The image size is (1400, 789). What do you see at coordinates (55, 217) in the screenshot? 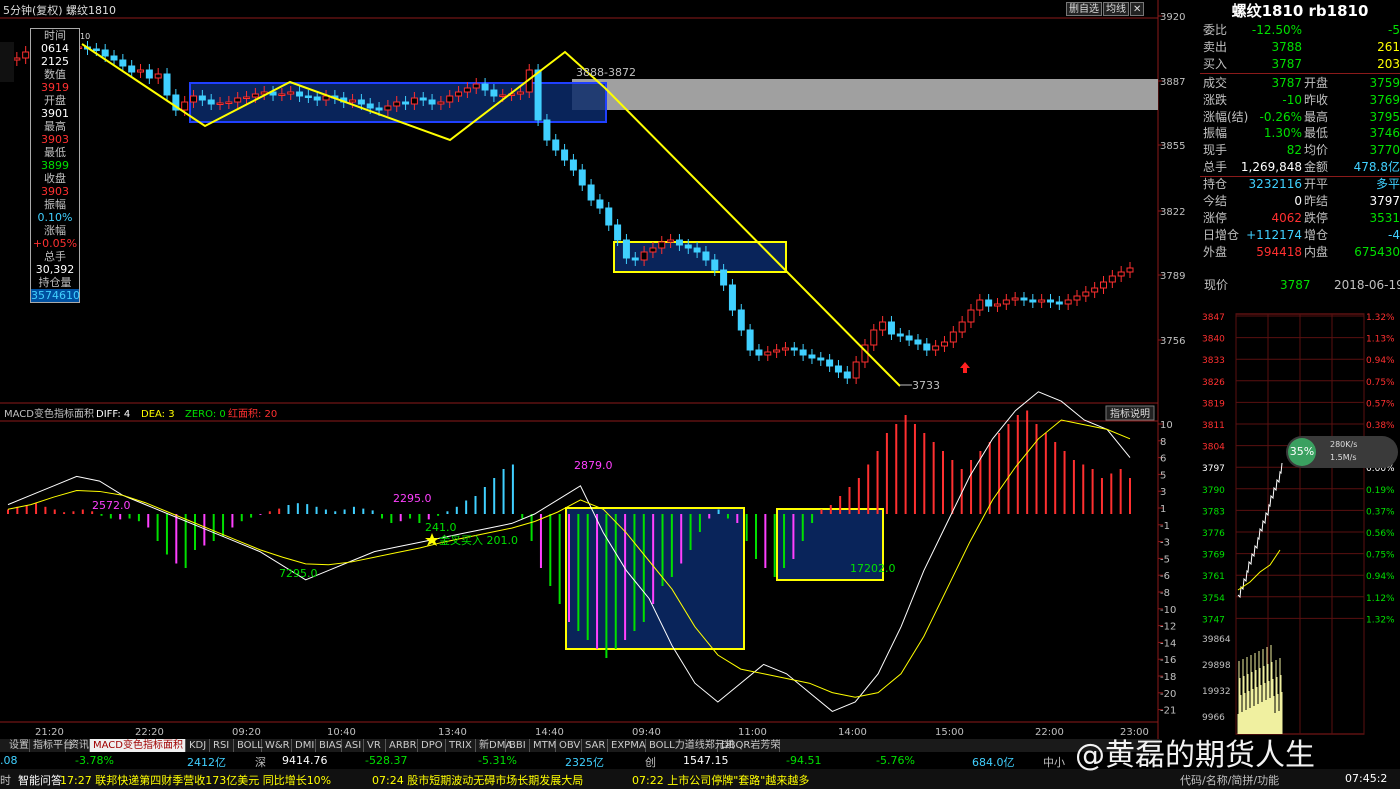
I see `info-14: 0.10%` at bounding box center [55, 217].